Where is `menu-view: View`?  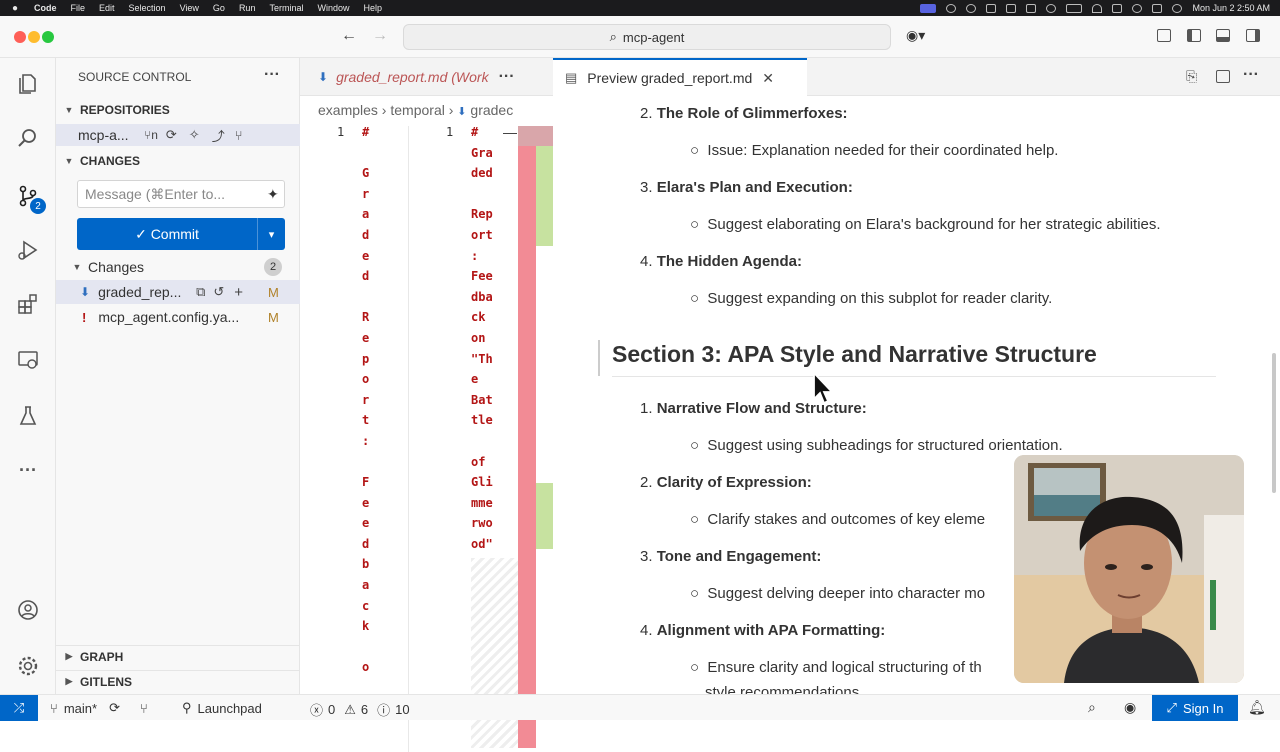
menu-view: View is located at coordinates (189, 8).